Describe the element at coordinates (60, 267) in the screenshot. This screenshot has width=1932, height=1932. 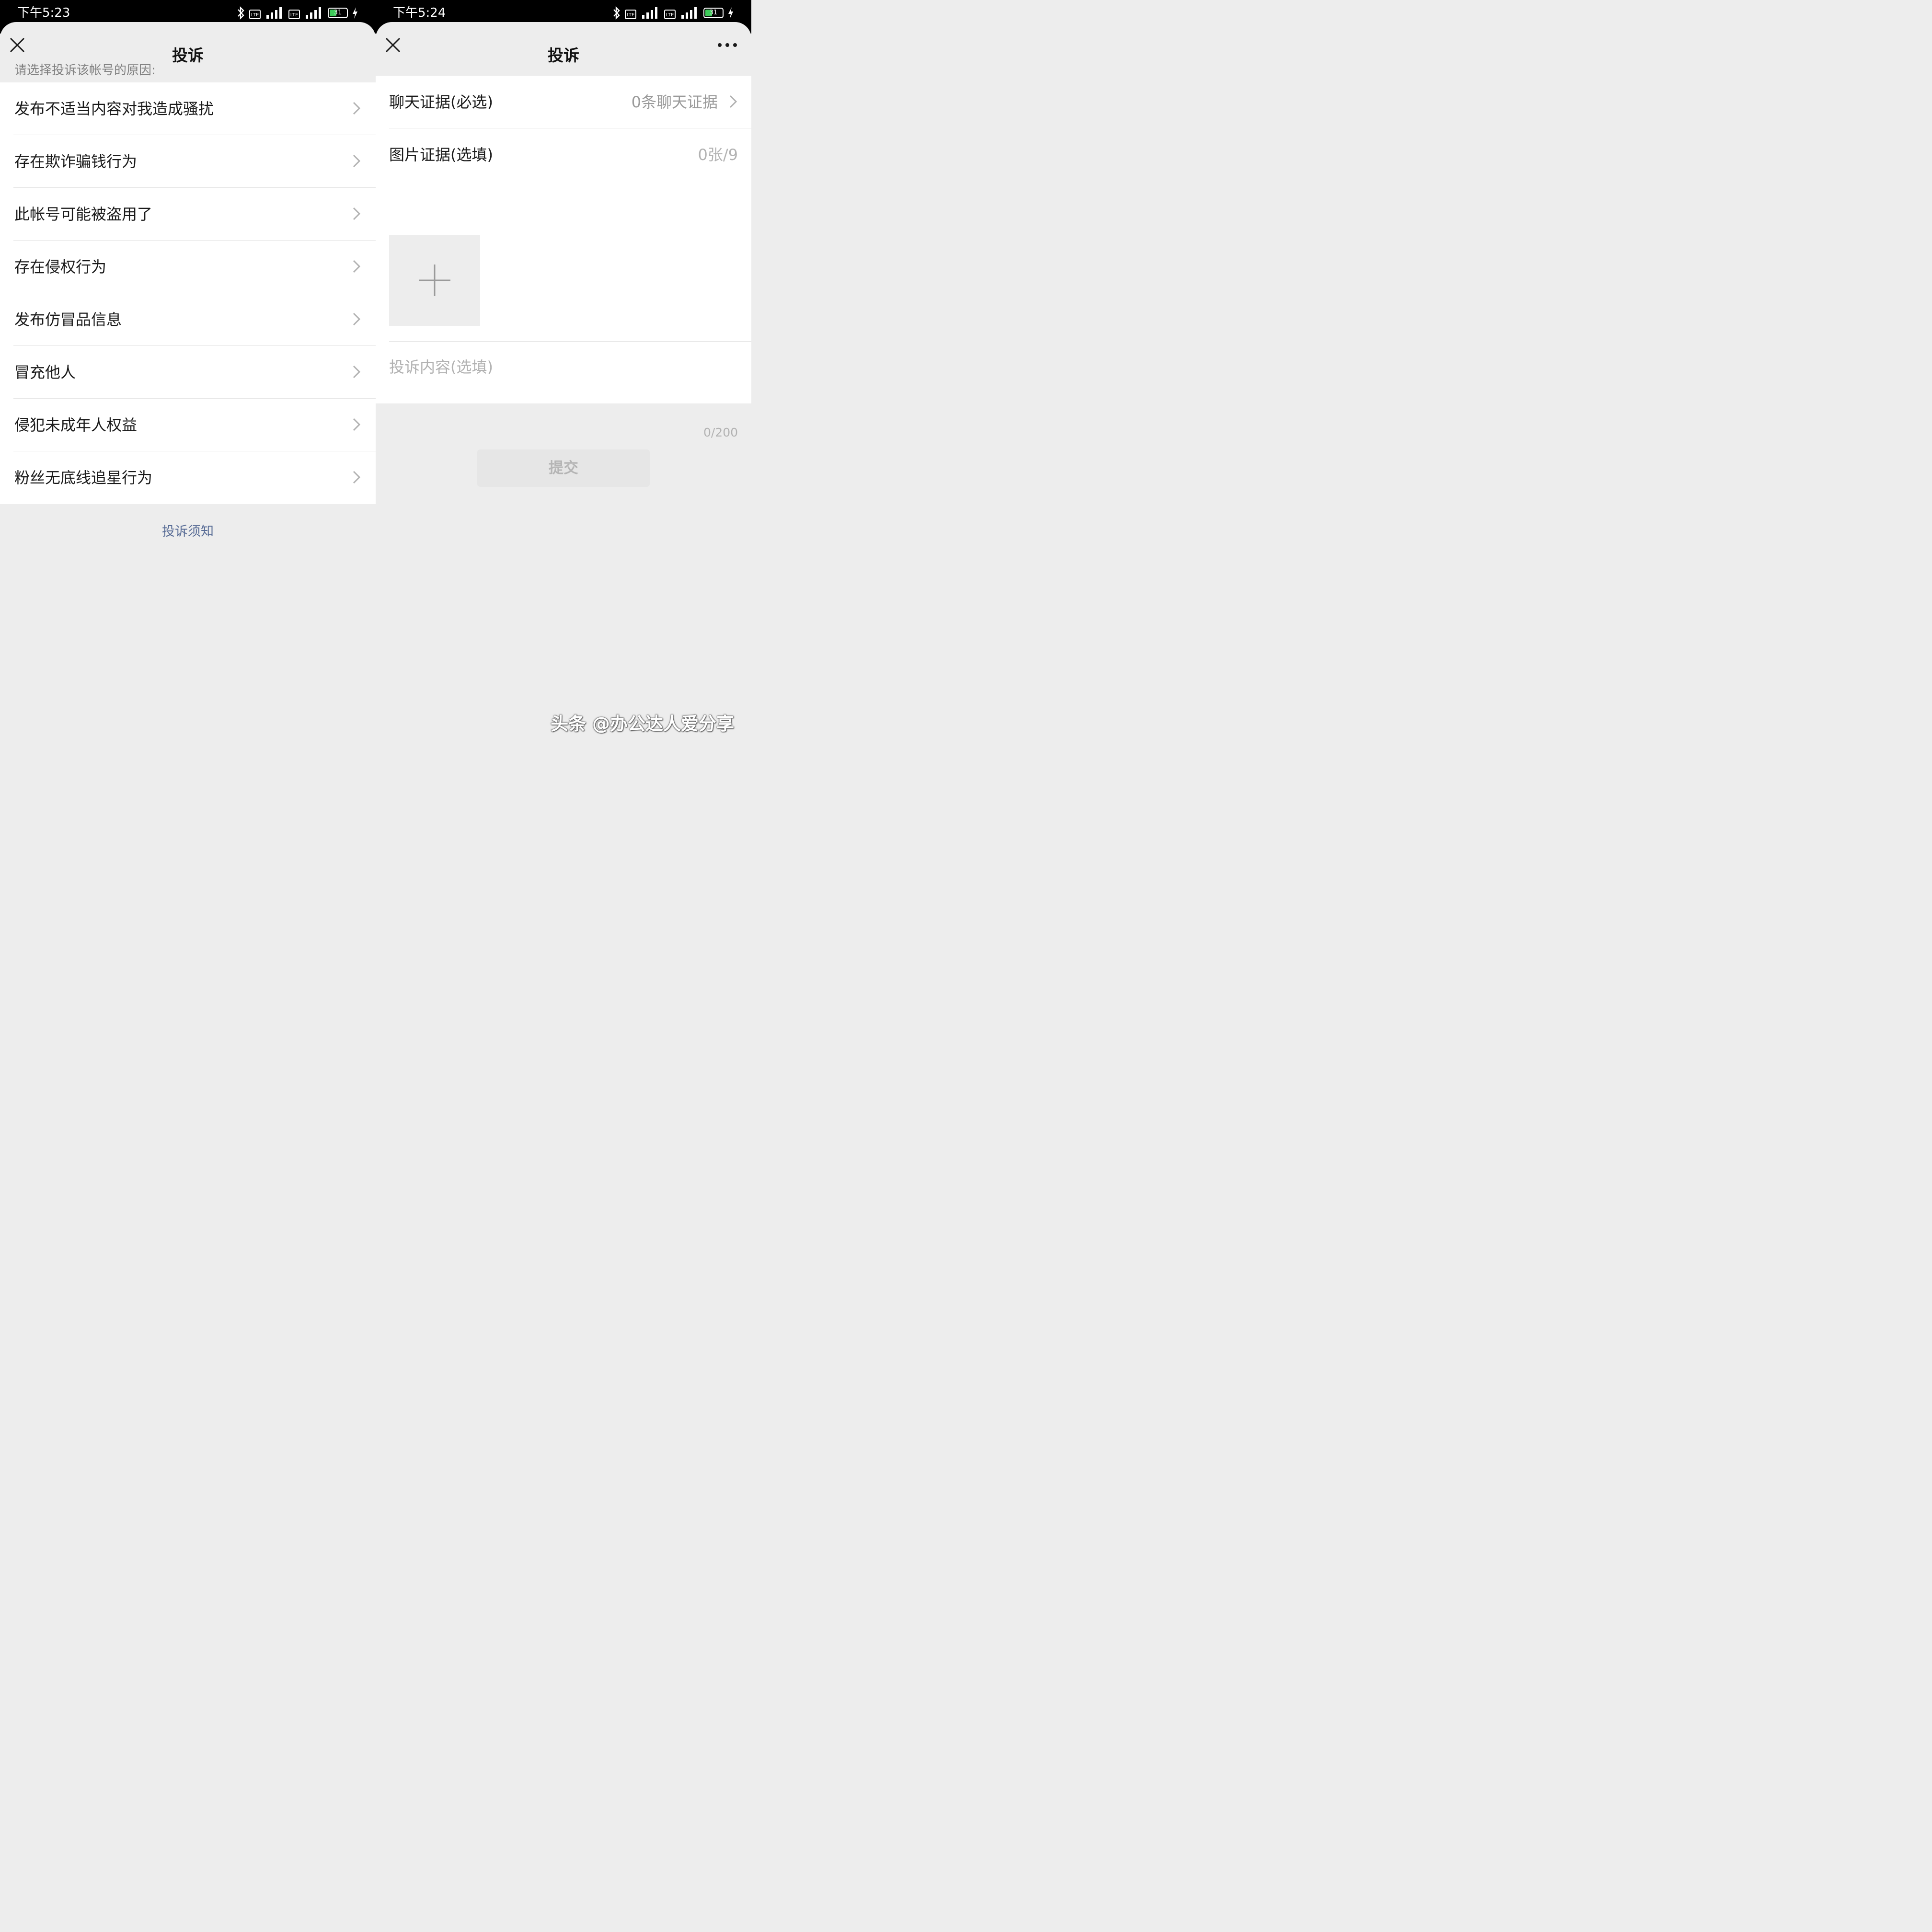
I see `reason-label: 存在侵权行为` at that location.